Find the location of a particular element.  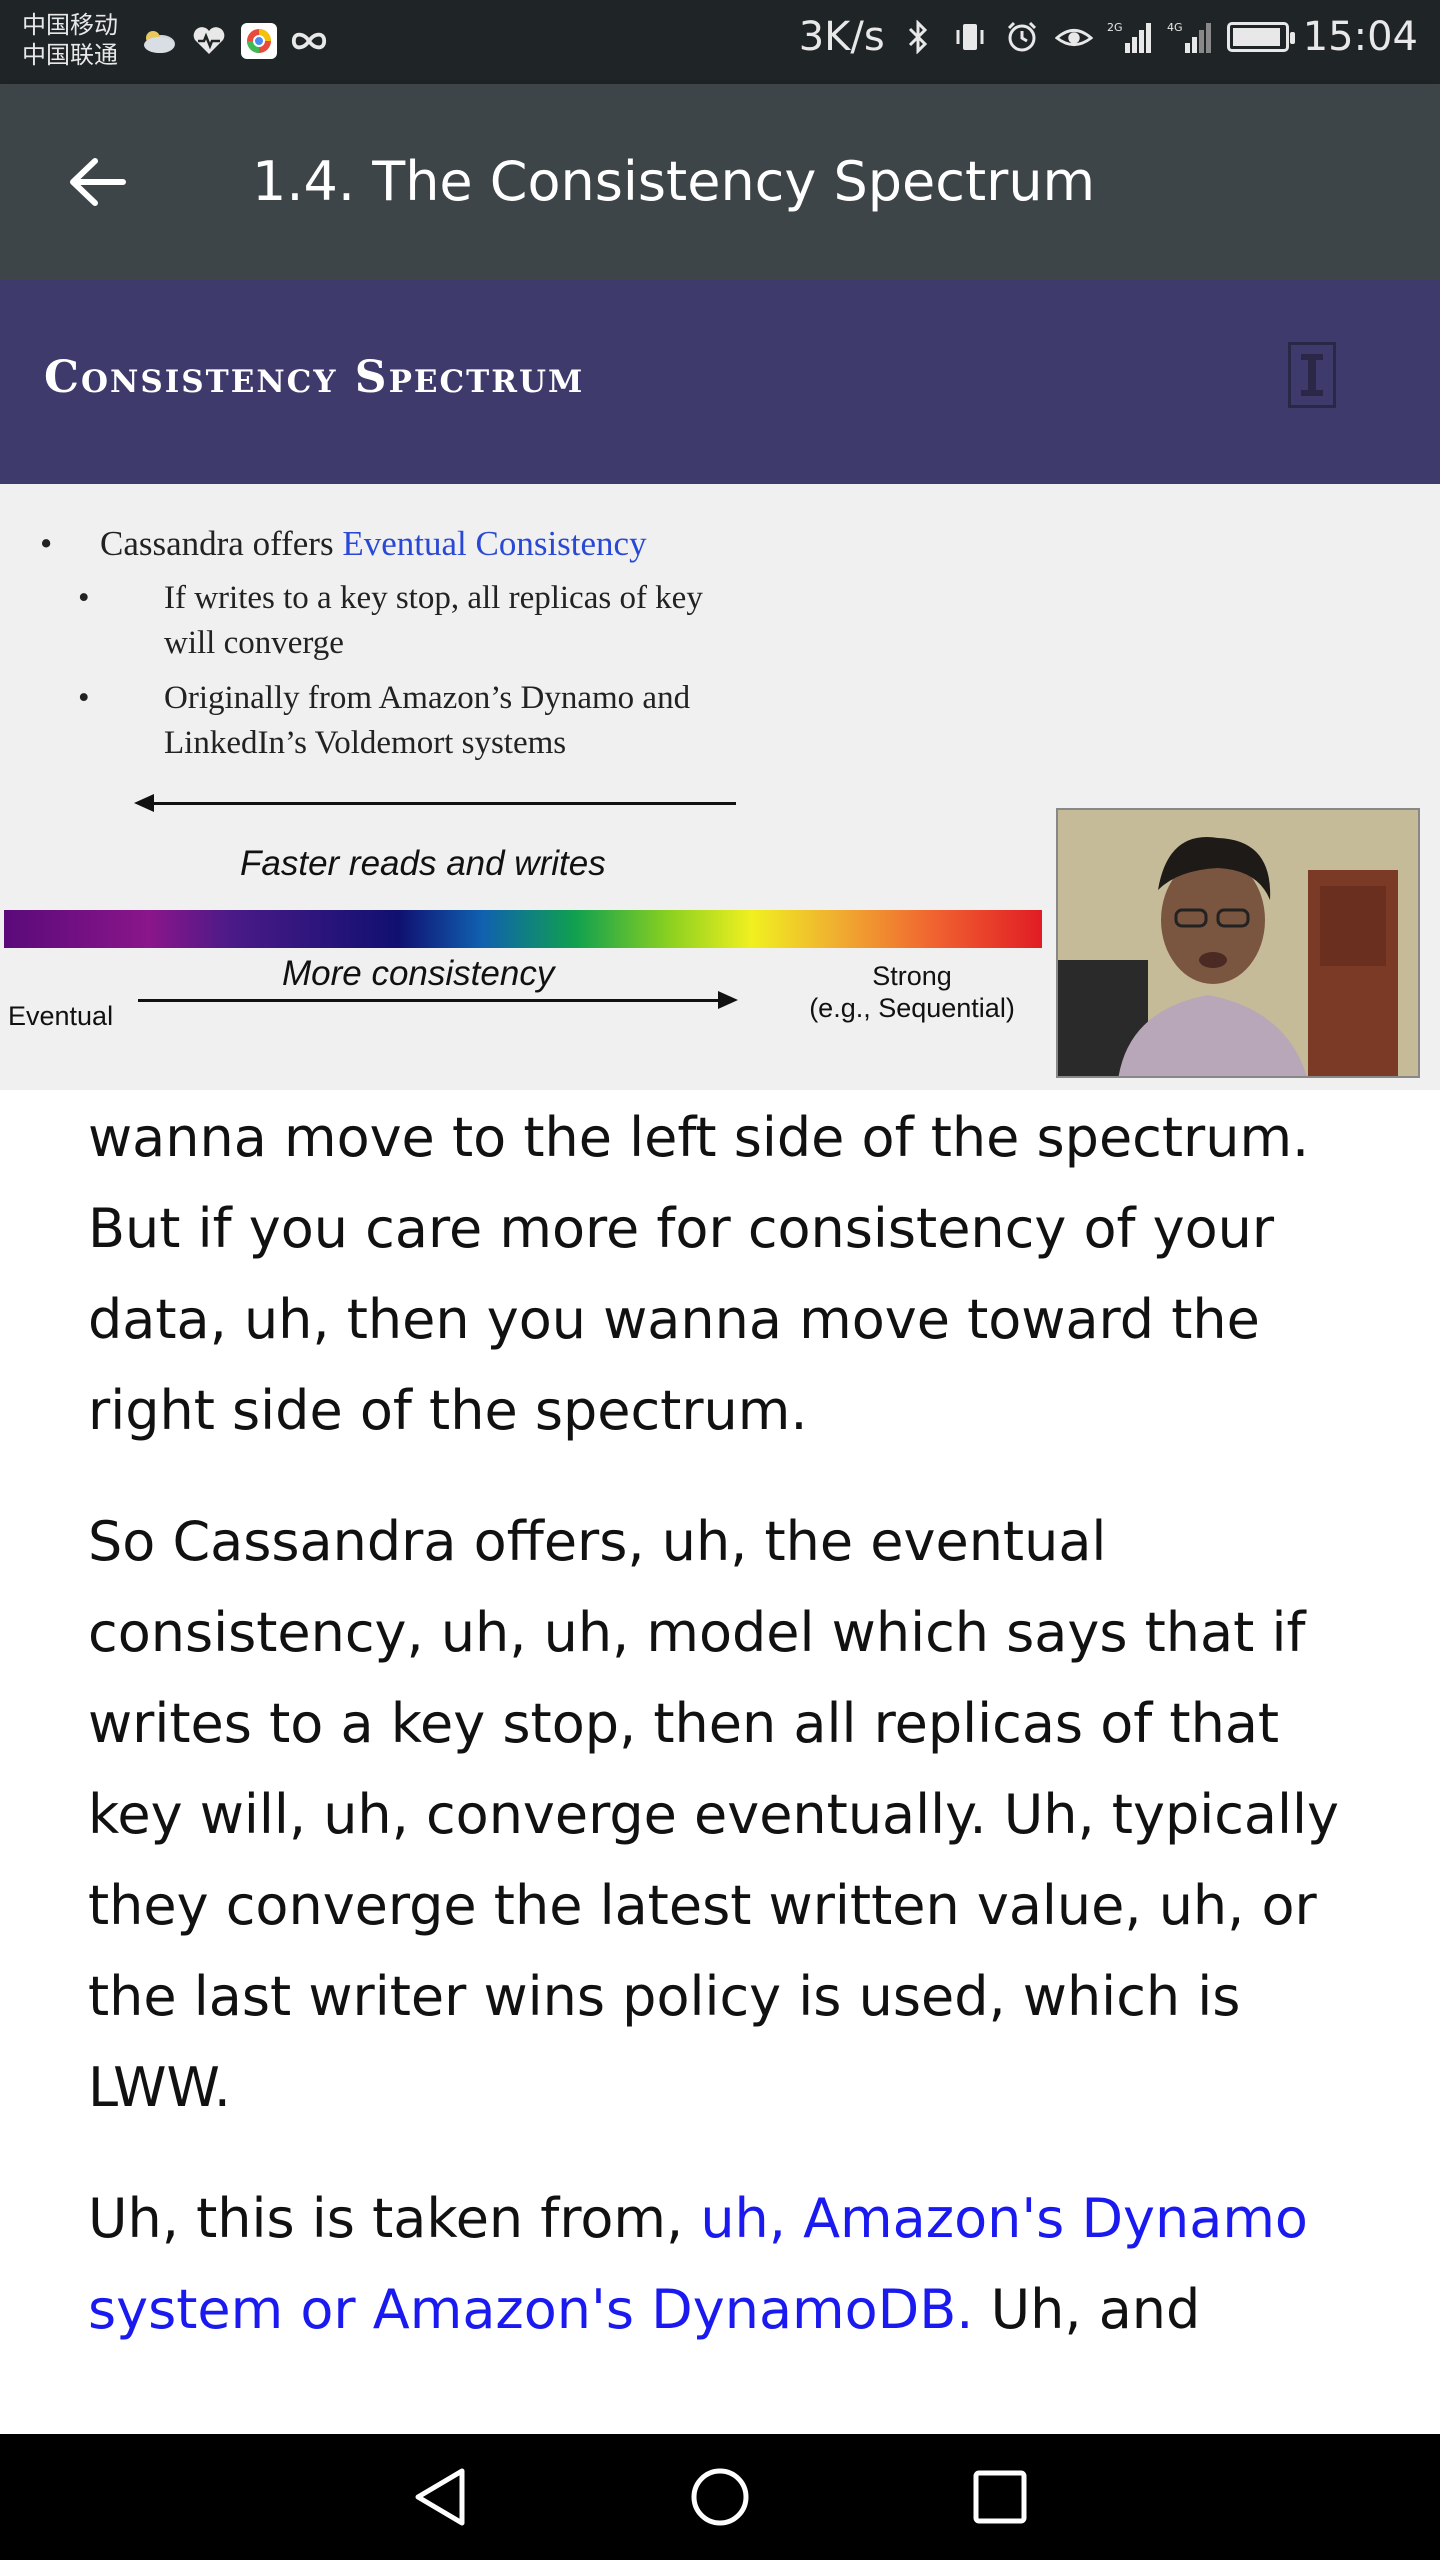

battery-icon is located at coordinates (1260, 37).